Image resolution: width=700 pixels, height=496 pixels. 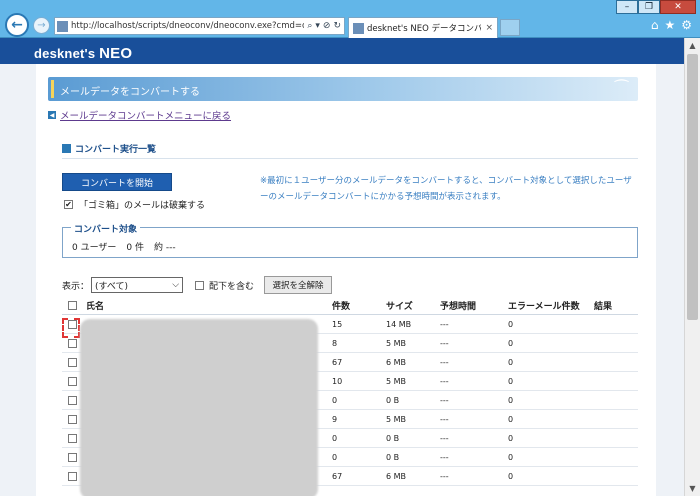 What do you see at coordinates (137, 285) in the screenshot?
I see `filter-select: (すべて) ⌵` at bounding box center [137, 285].